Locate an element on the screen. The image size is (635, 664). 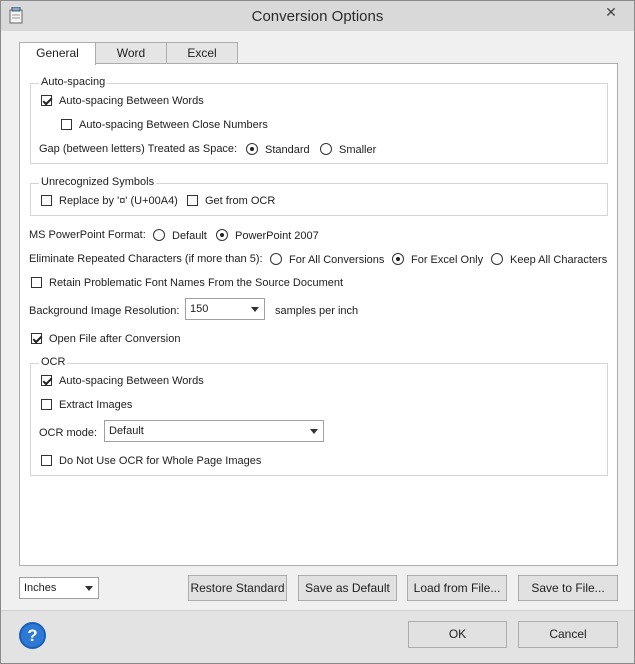
radio-label: Default is located at coordinates (189, 236).